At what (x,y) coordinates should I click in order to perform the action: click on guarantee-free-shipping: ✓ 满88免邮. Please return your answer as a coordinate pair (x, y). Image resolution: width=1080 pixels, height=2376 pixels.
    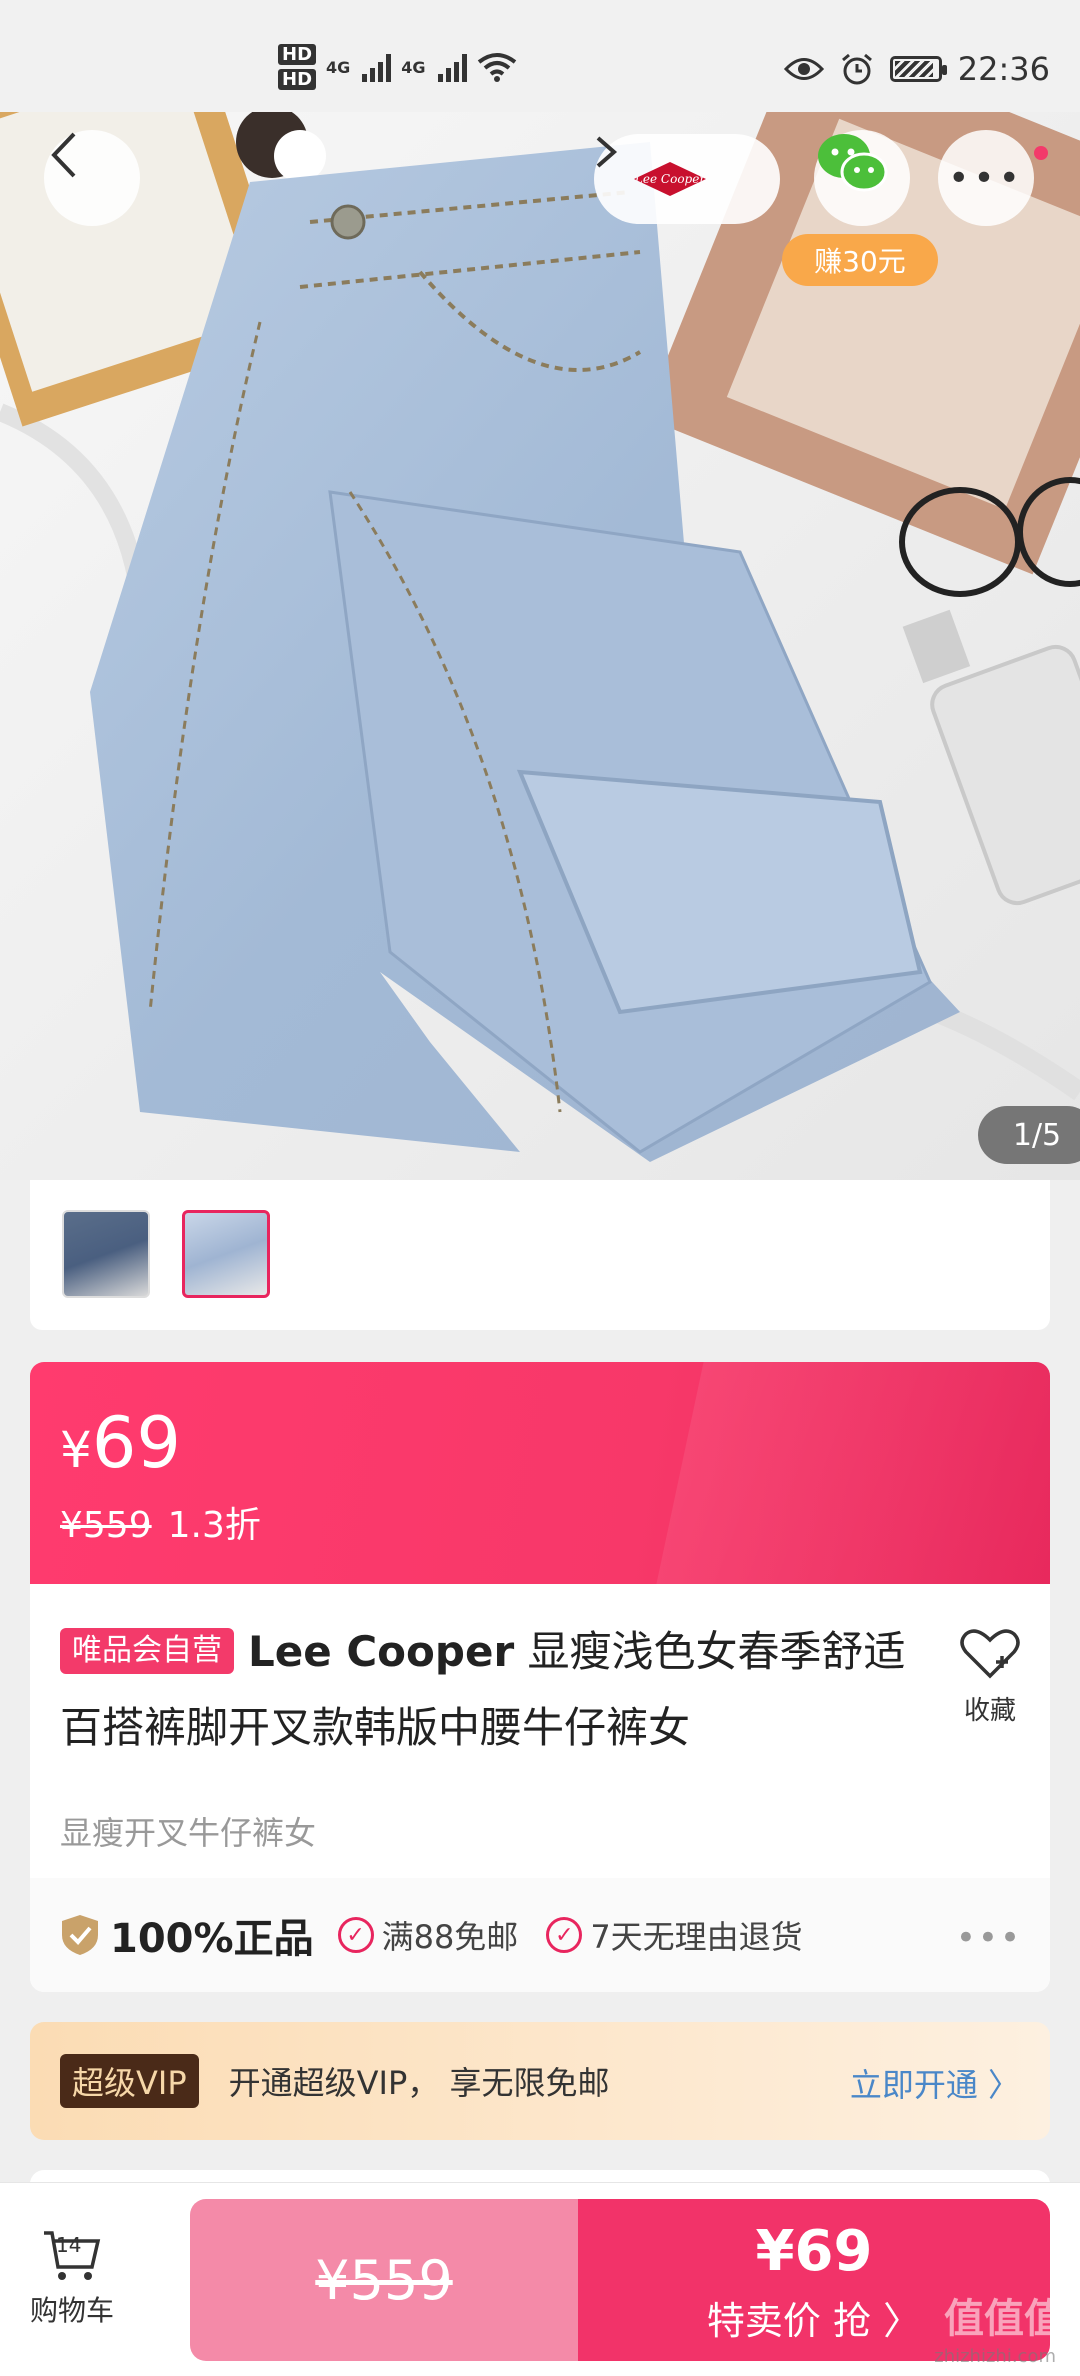
    Looking at the image, I should click on (428, 1935).